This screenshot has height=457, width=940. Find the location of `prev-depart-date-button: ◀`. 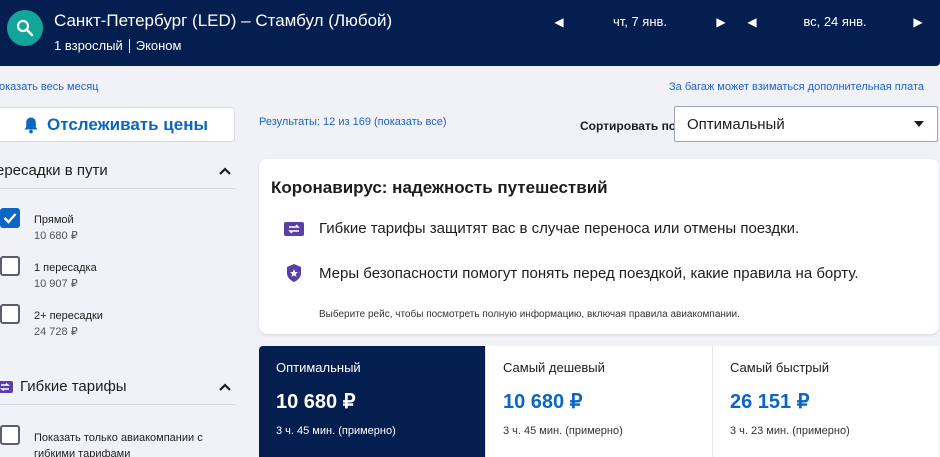

prev-depart-date-button: ◀ is located at coordinates (559, 22).